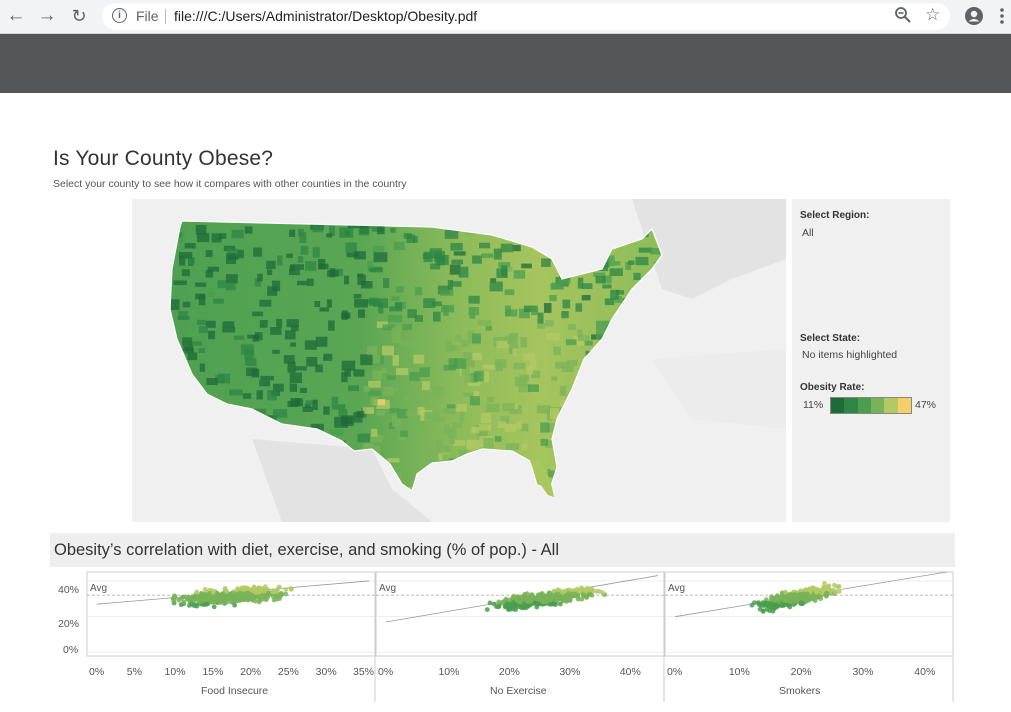 This screenshot has height=712, width=1011. What do you see at coordinates (974, 18) in the screenshot?
I see `account-icon` at bounding box center [974, 18].